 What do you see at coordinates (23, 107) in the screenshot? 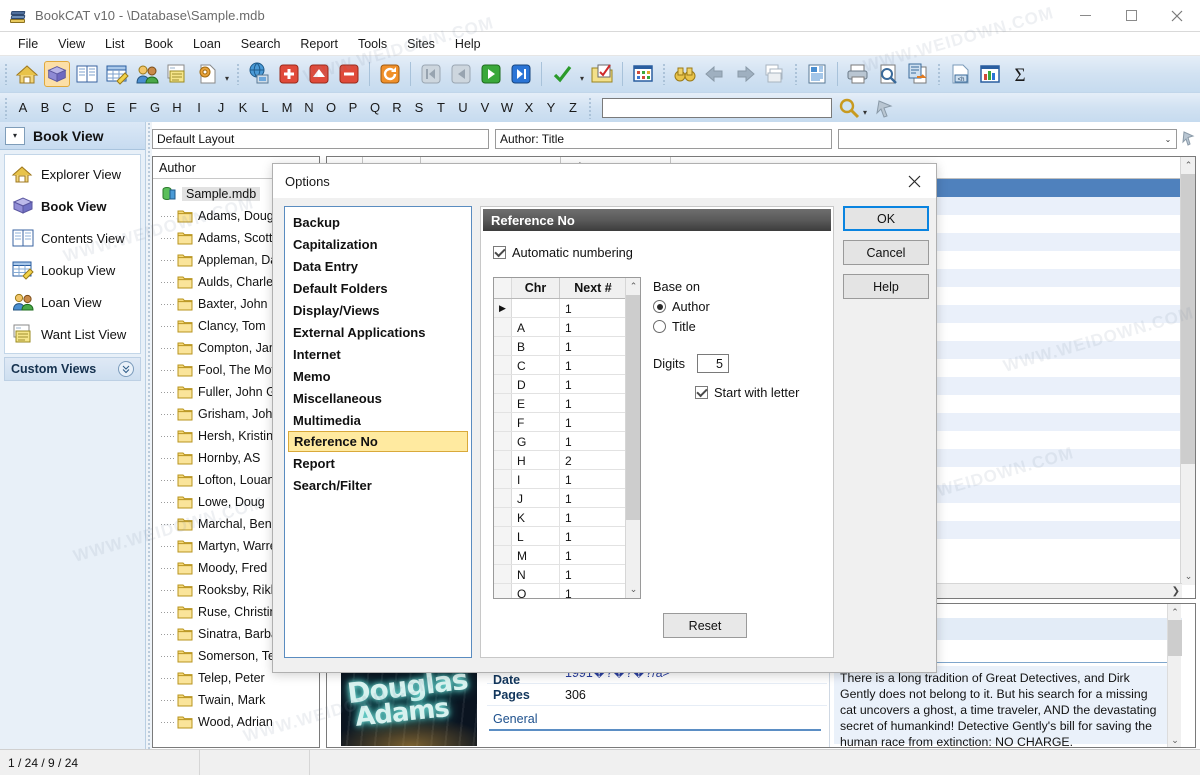
I see `alpha-a: A` at bounding box center [23, 107].